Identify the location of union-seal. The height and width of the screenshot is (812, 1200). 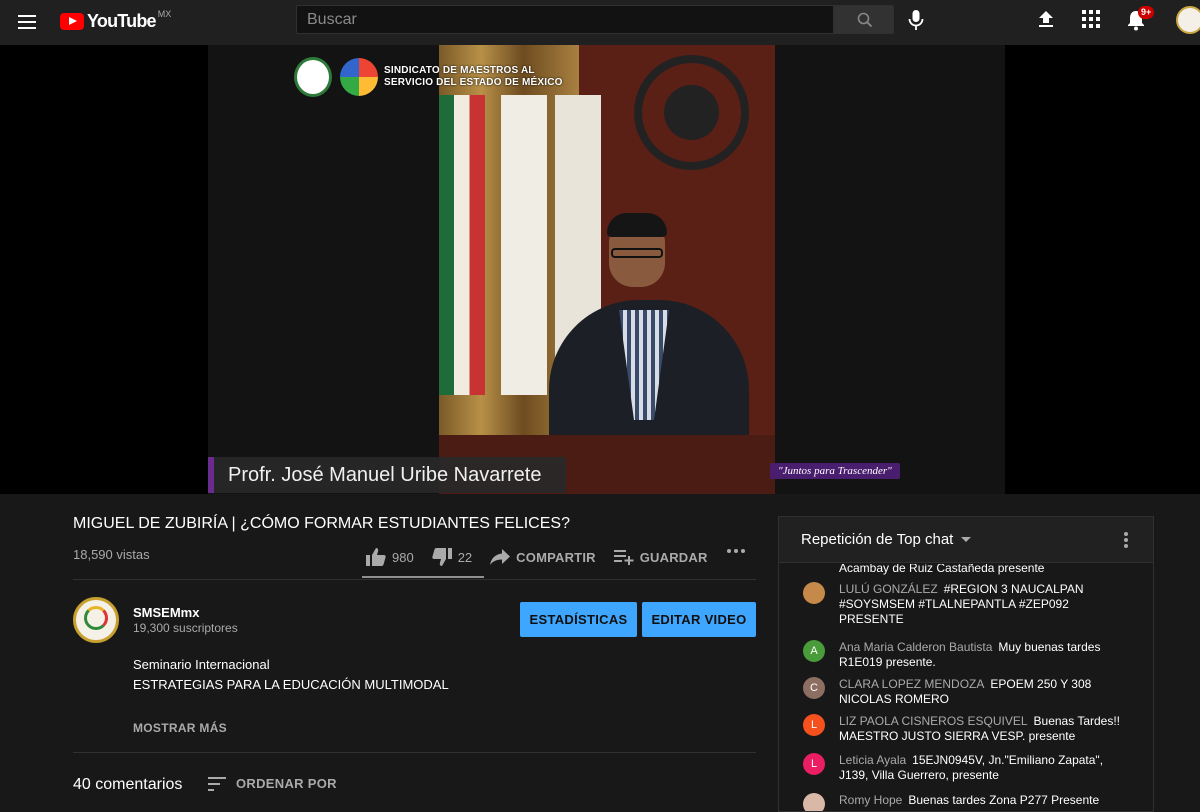
(691, 112).